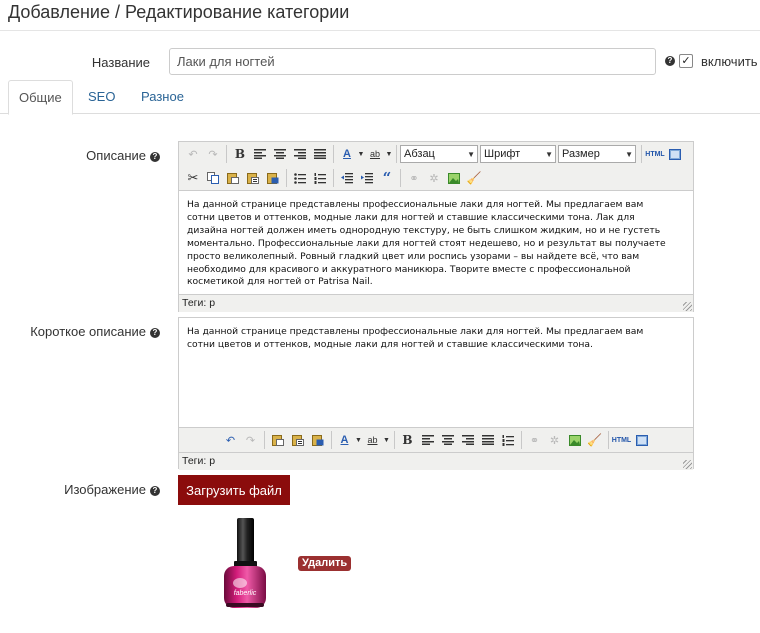 Image resolution: width=760 pixels, height=633 pixels. What do you see at coordinates (199, 303) in the screenshot?
I see `description-tags: Теги: p` at bounding box center [199, 303].